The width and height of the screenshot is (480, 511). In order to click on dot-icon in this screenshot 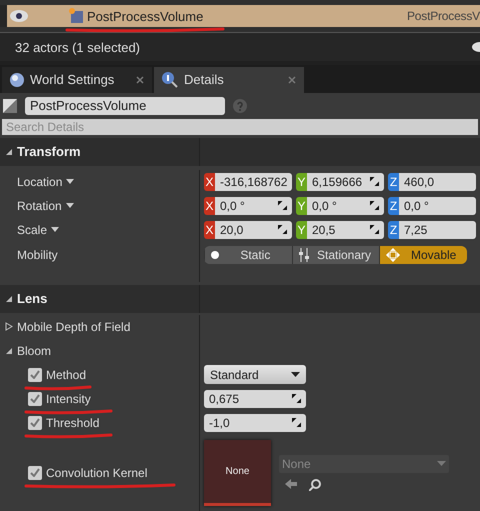, I will do `click(215, 254)`.